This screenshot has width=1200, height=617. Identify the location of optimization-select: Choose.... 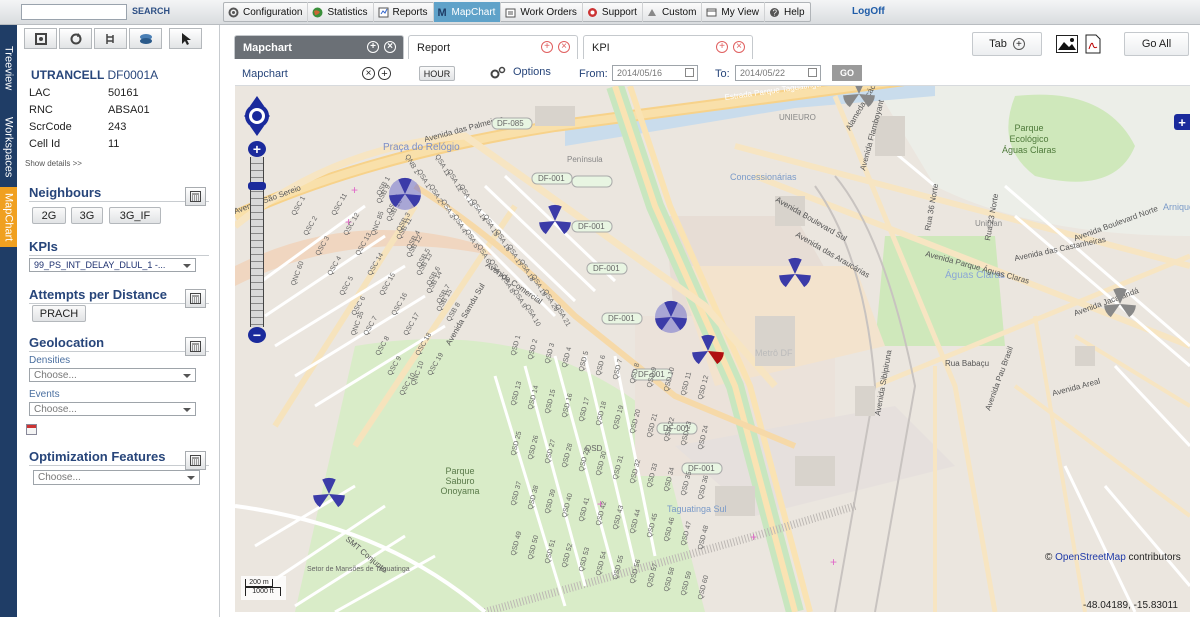
(116, 477).